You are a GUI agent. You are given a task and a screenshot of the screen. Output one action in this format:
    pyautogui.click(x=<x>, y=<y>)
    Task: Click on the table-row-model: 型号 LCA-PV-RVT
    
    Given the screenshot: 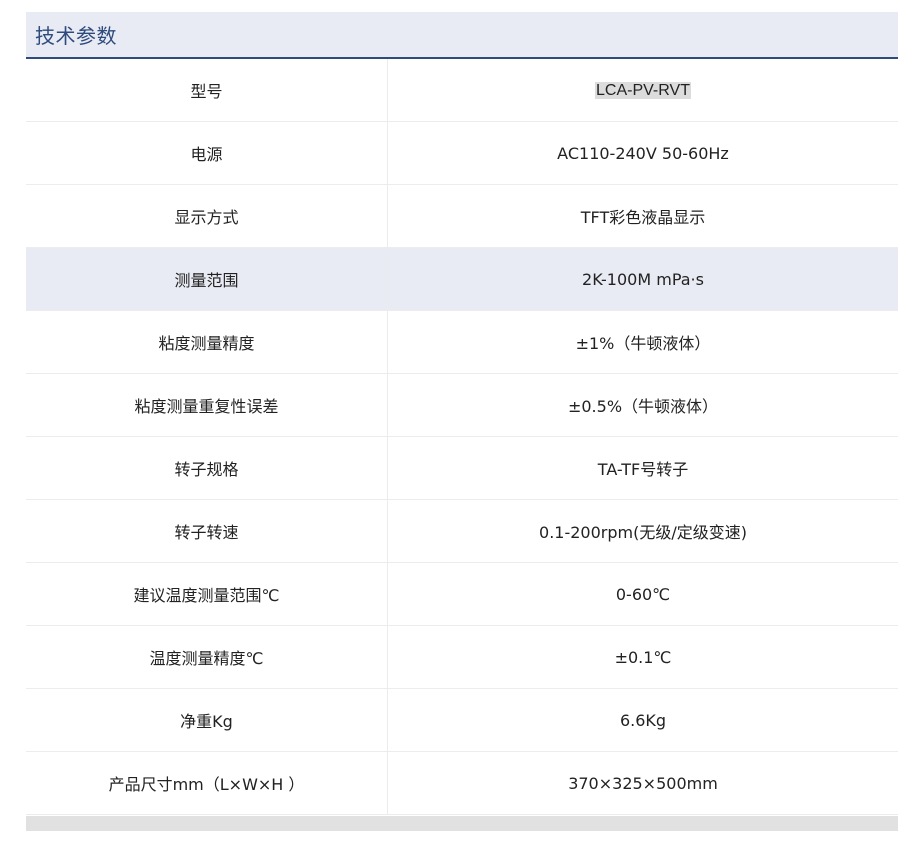 What is the action you would take?
    pyautogui.click(x=462, y=90)
    